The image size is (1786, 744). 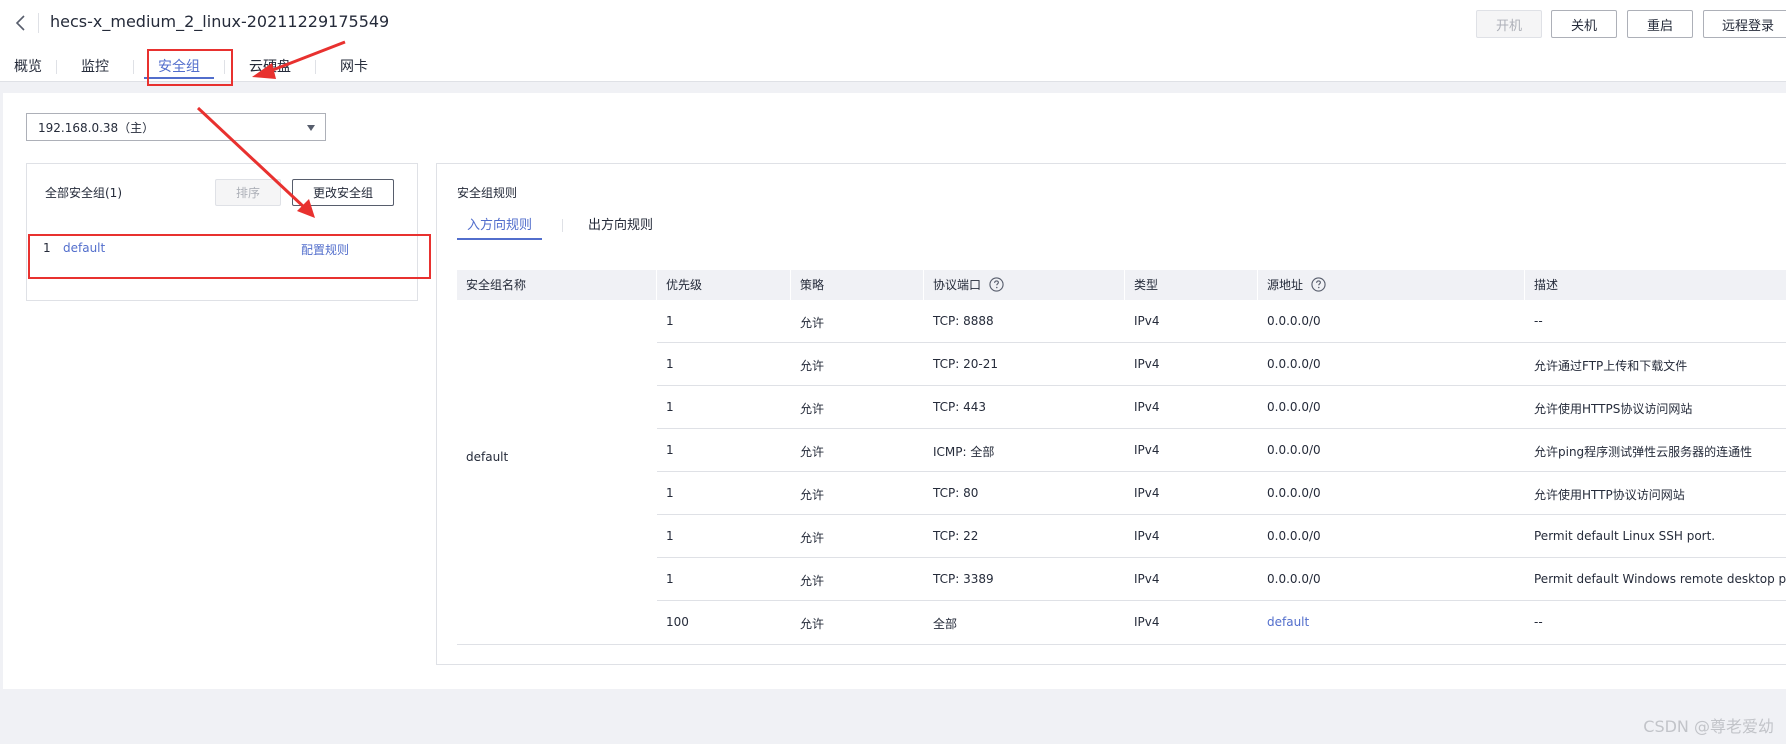 I want to click on column-header: 策略, so click(x=812, y=285).